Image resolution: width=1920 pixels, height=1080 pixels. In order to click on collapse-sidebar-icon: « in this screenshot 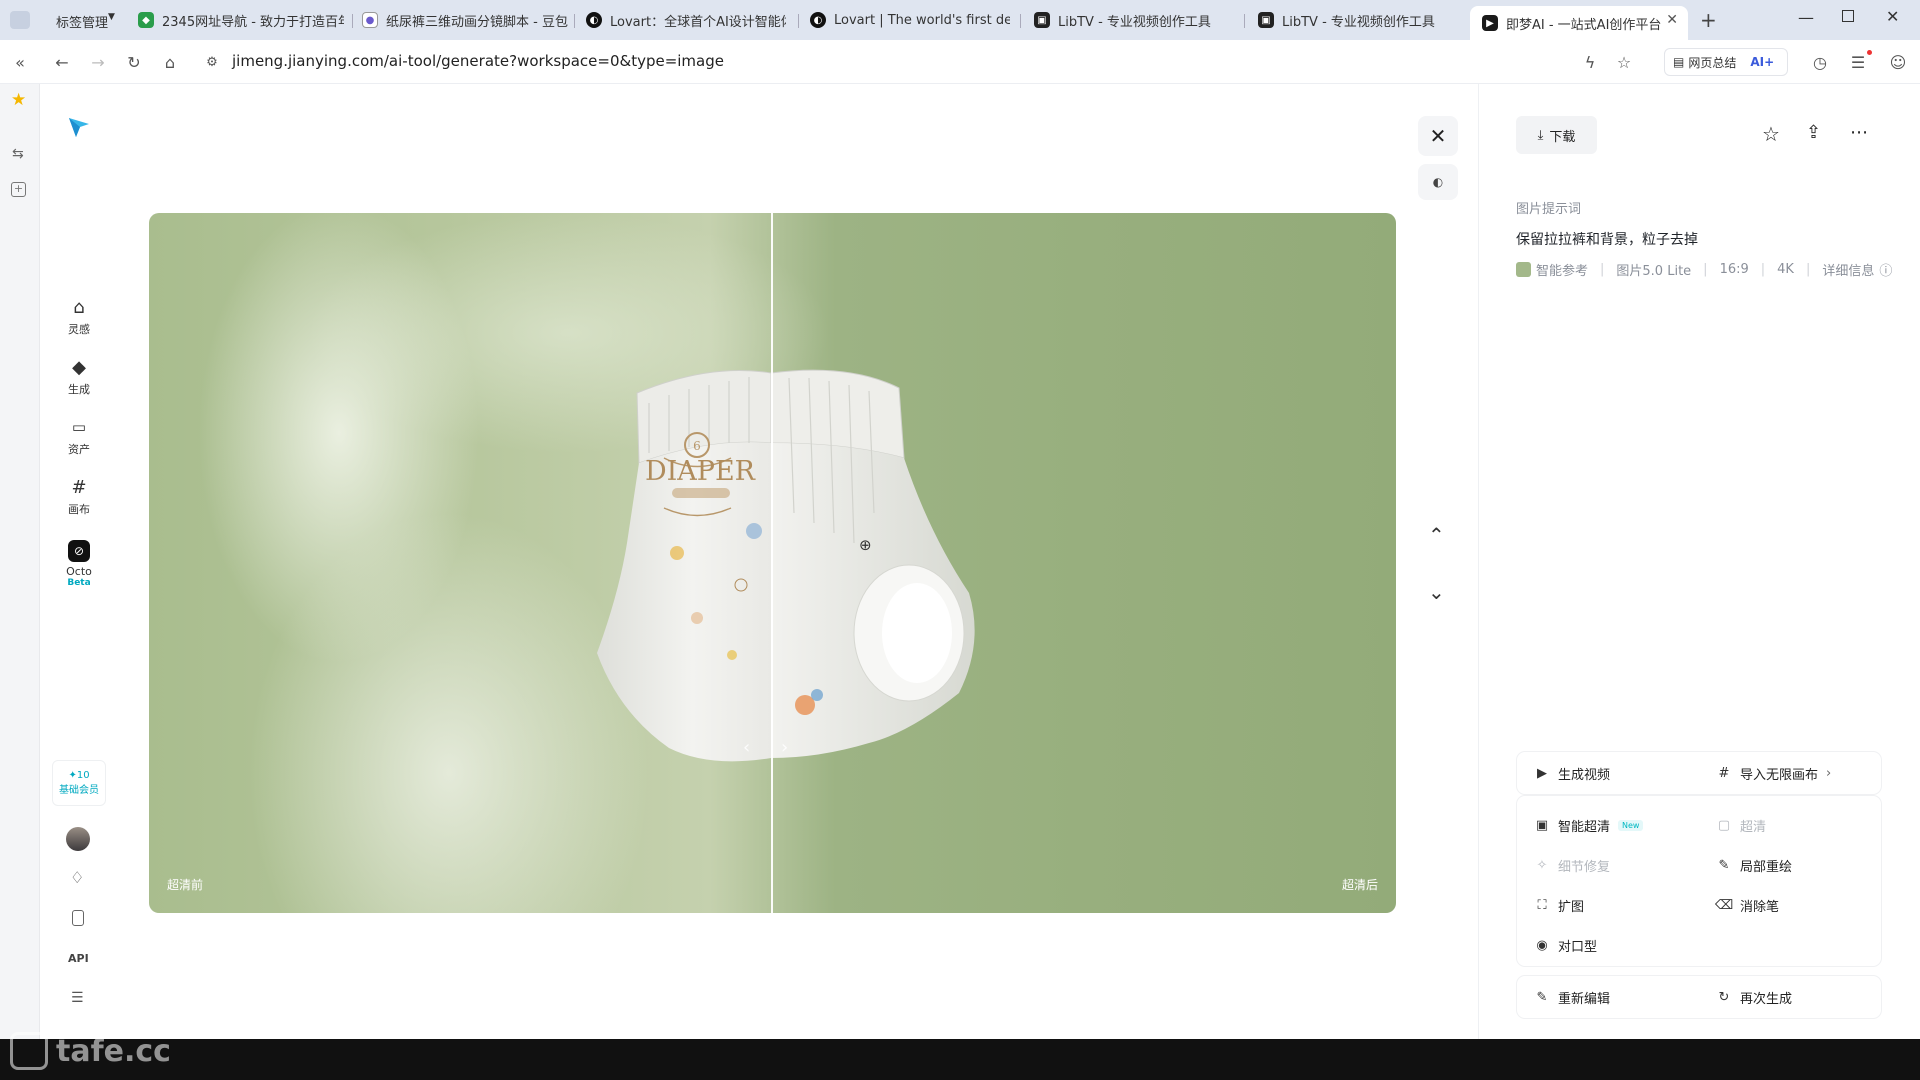, I will do `click(20, 62)`.